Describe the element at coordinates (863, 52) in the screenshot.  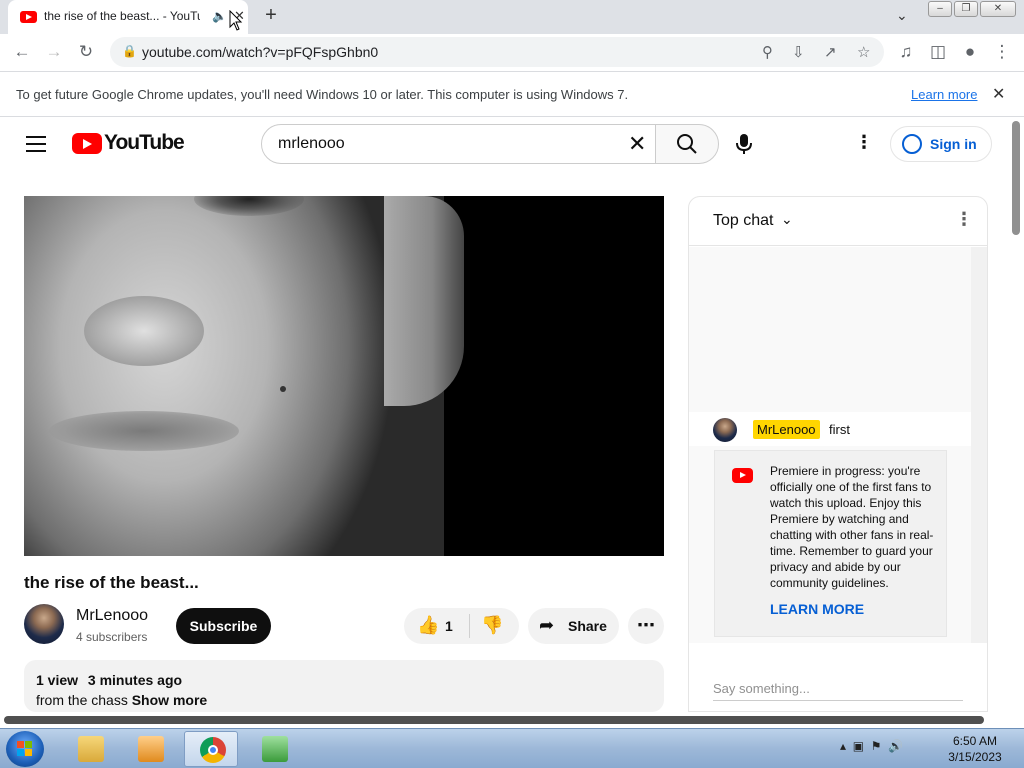
I see `bookmark-star-icon: ☆` at that location.